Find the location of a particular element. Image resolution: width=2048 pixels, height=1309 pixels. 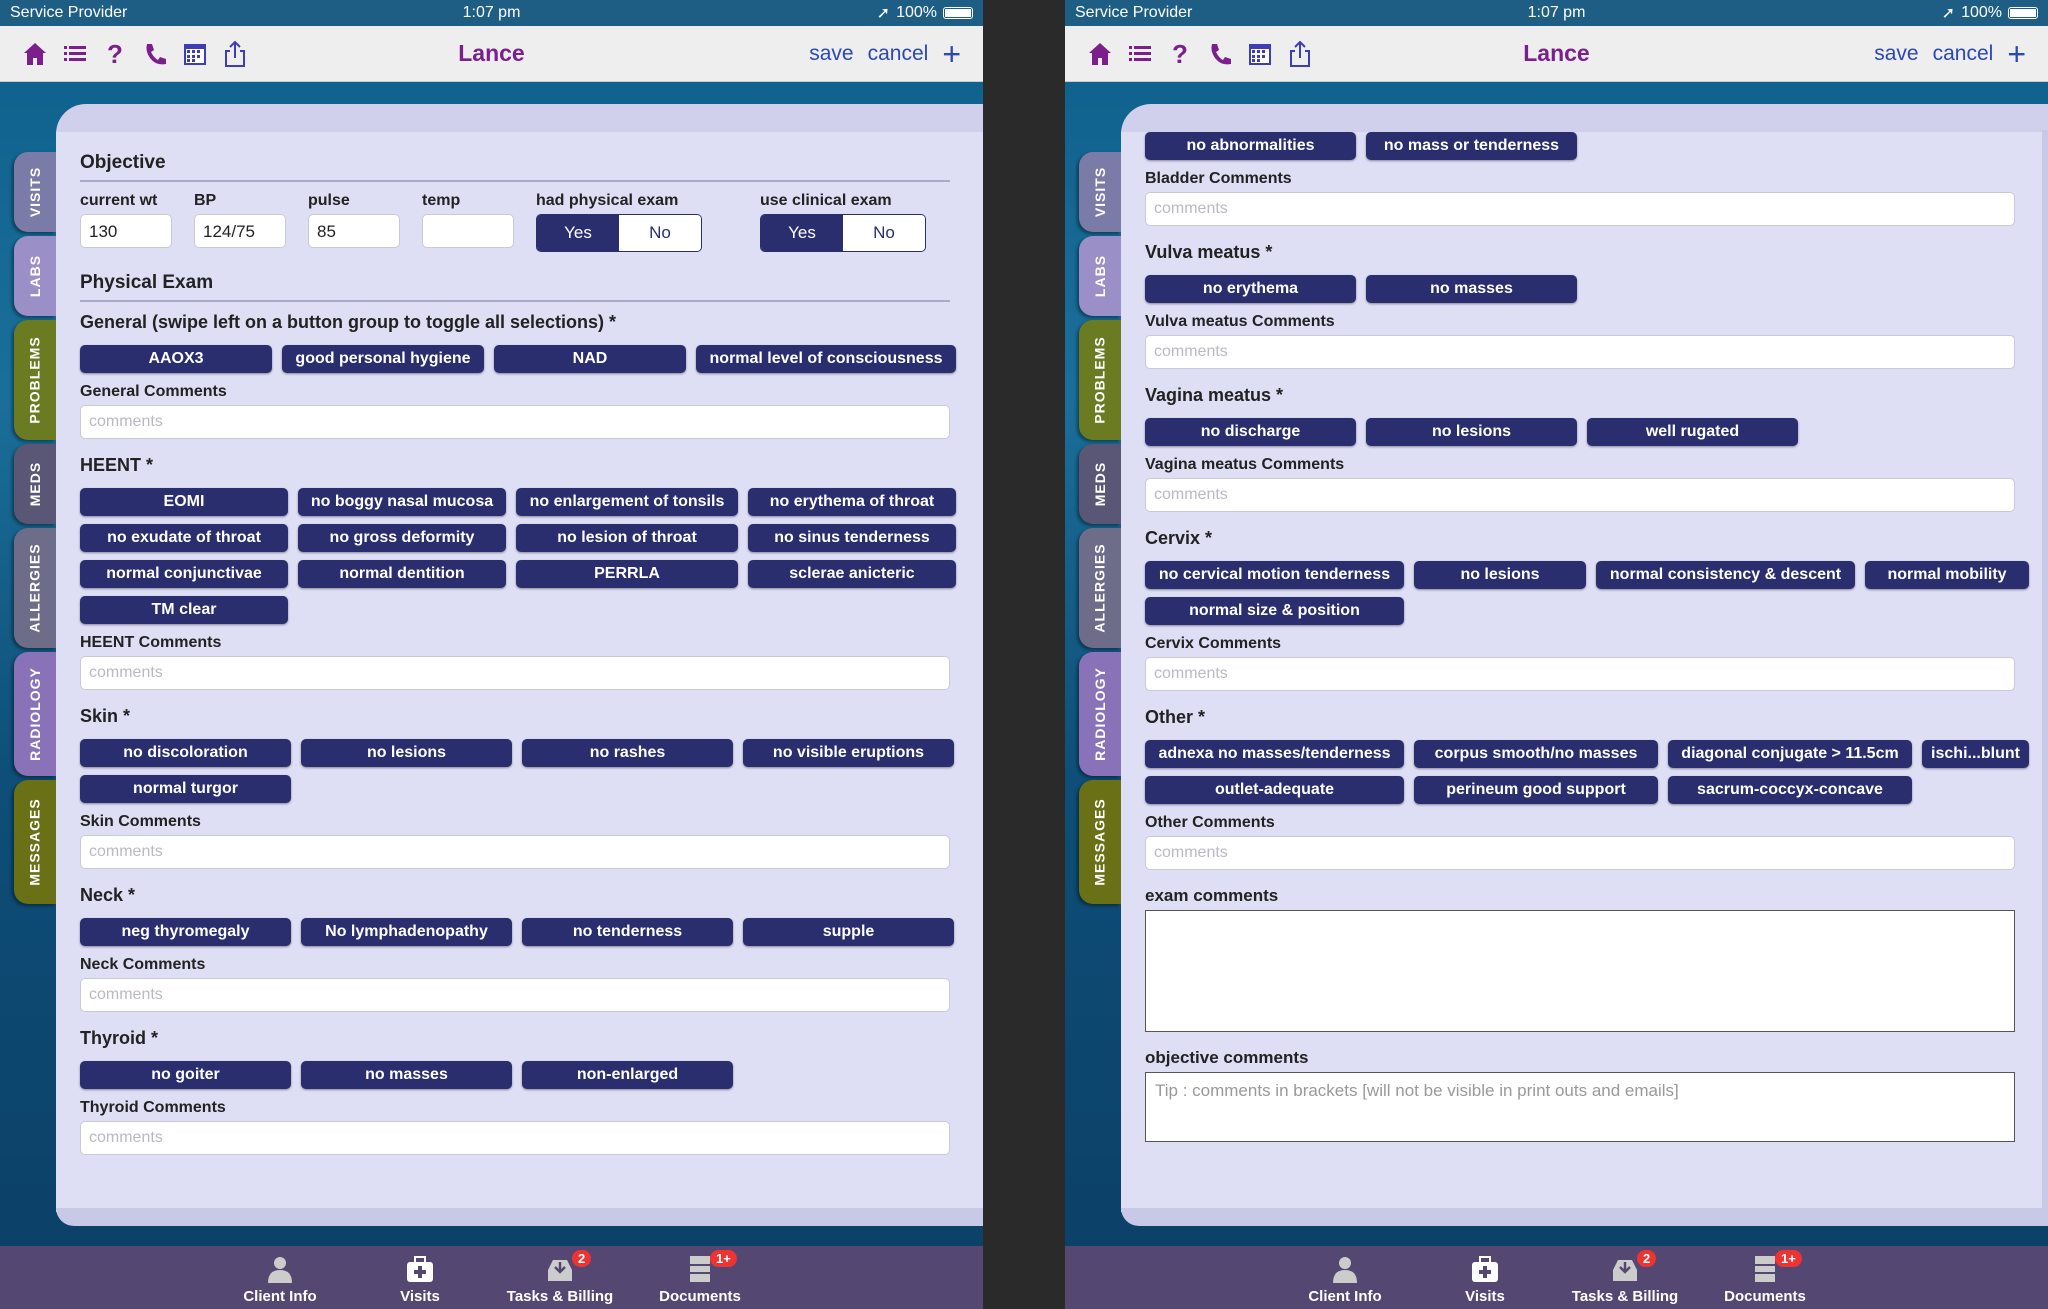

exam-option-button: diagonal conjugate > 11.5cm is located at coordinates (1790, 754).